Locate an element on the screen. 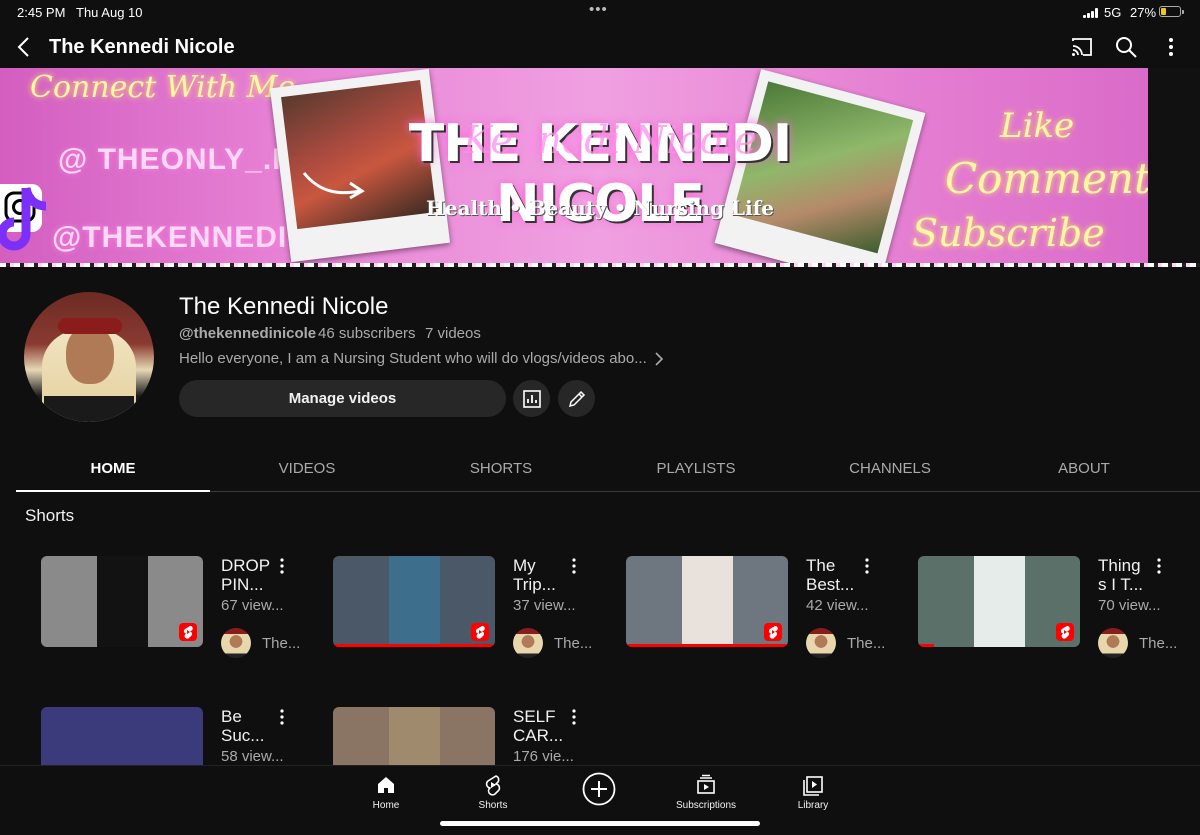 The image size is (1200, 835). network-label: 5G is located at coordinates (1113, 12).